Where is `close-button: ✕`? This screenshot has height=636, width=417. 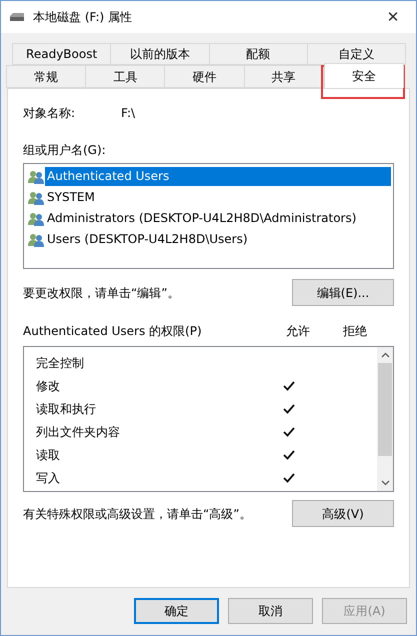 close-button: ✕ is located at coordinates (393, 17).